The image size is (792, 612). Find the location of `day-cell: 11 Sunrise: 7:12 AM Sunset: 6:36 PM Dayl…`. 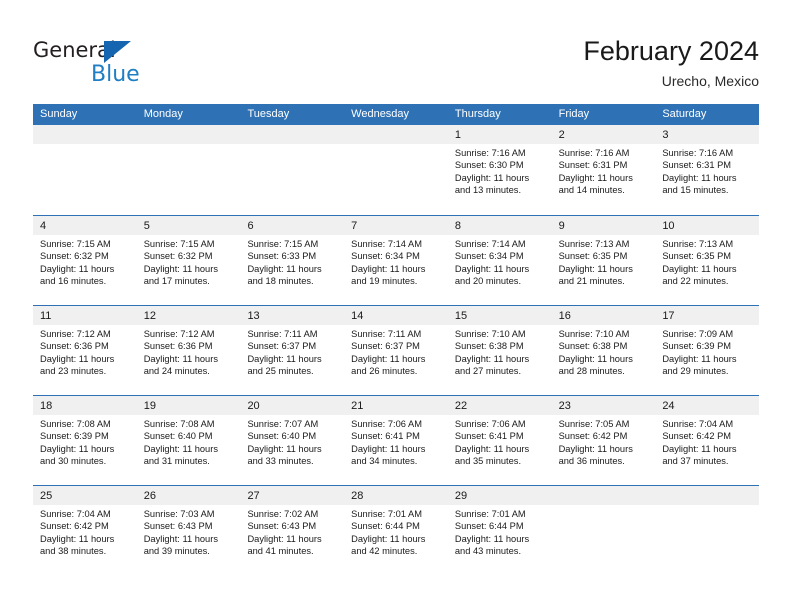

day-cell: 11 Sunrise: 7:12 AM Sunset: 6:36 PM Dayl… is located at coordinates (85, 350).